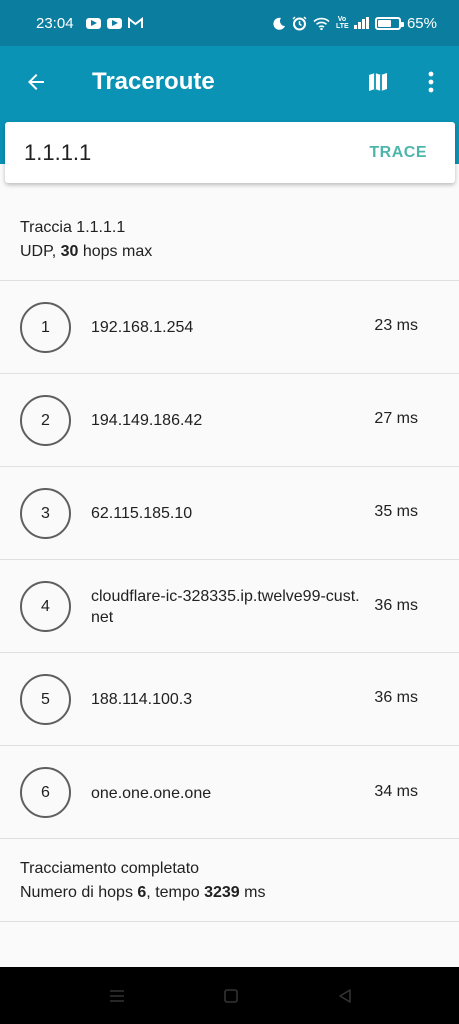  I want to click on summary-hops-prefix: Numero di hops, so click(79, 892).